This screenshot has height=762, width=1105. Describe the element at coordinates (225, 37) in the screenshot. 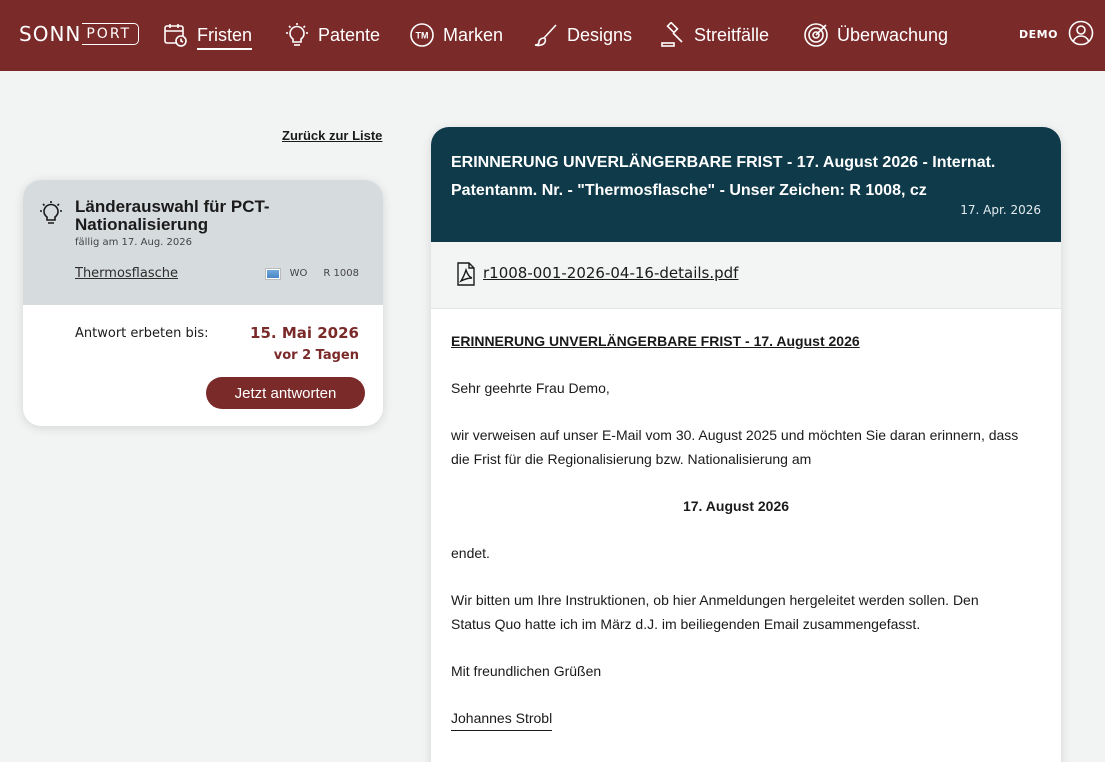

I see `nav-fristen-label: Fristen` at that location.